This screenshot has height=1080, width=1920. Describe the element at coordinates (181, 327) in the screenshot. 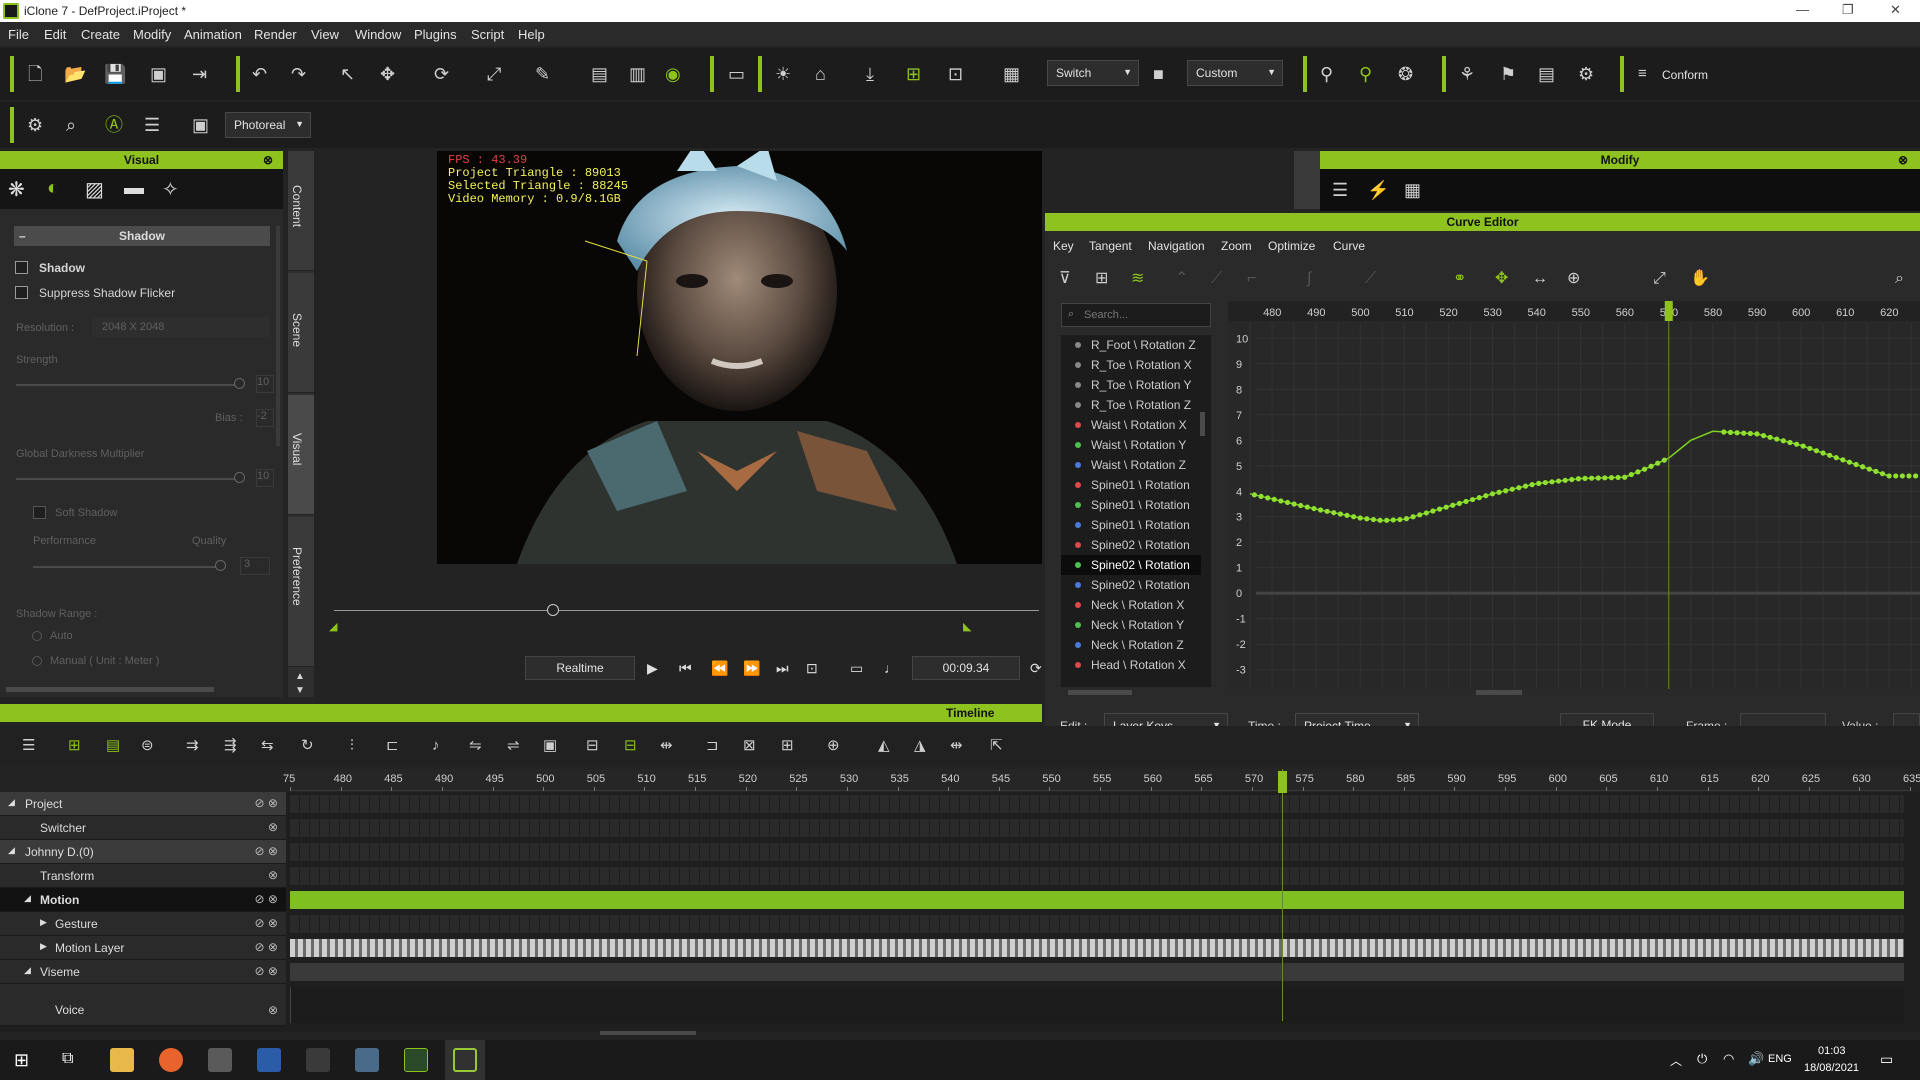

I see `resolution-select: 2048 X 2048` at that location.